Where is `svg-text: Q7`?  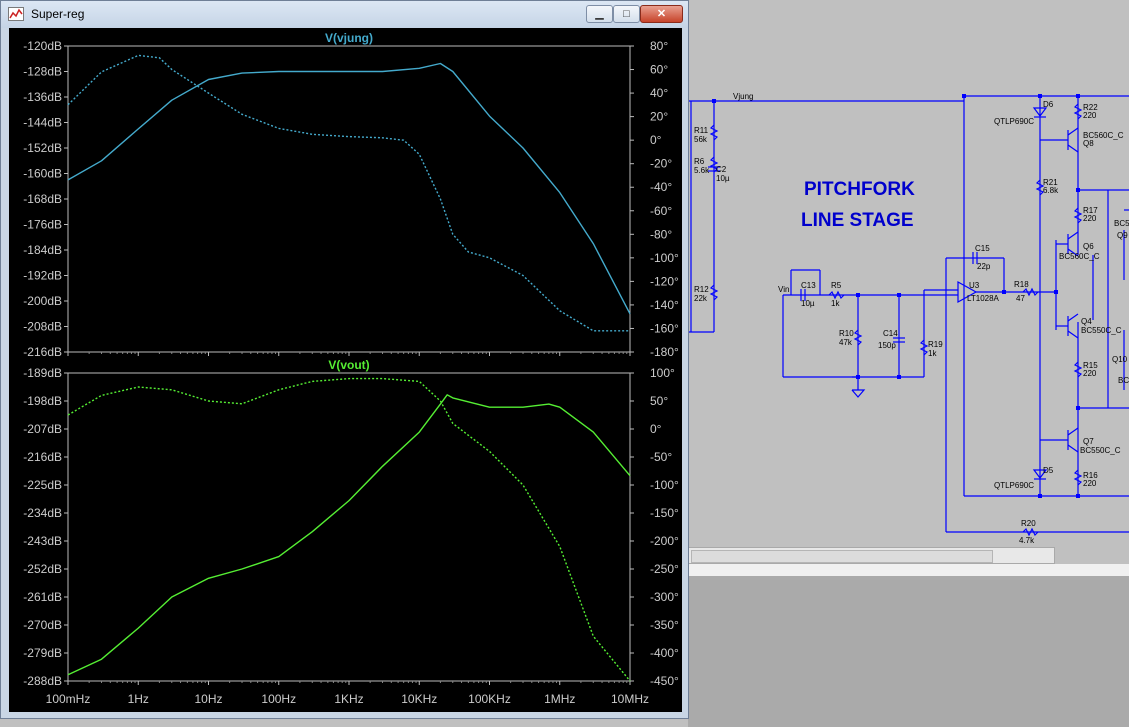 svg-text: Q7 is located at coordinates (1088, 441).